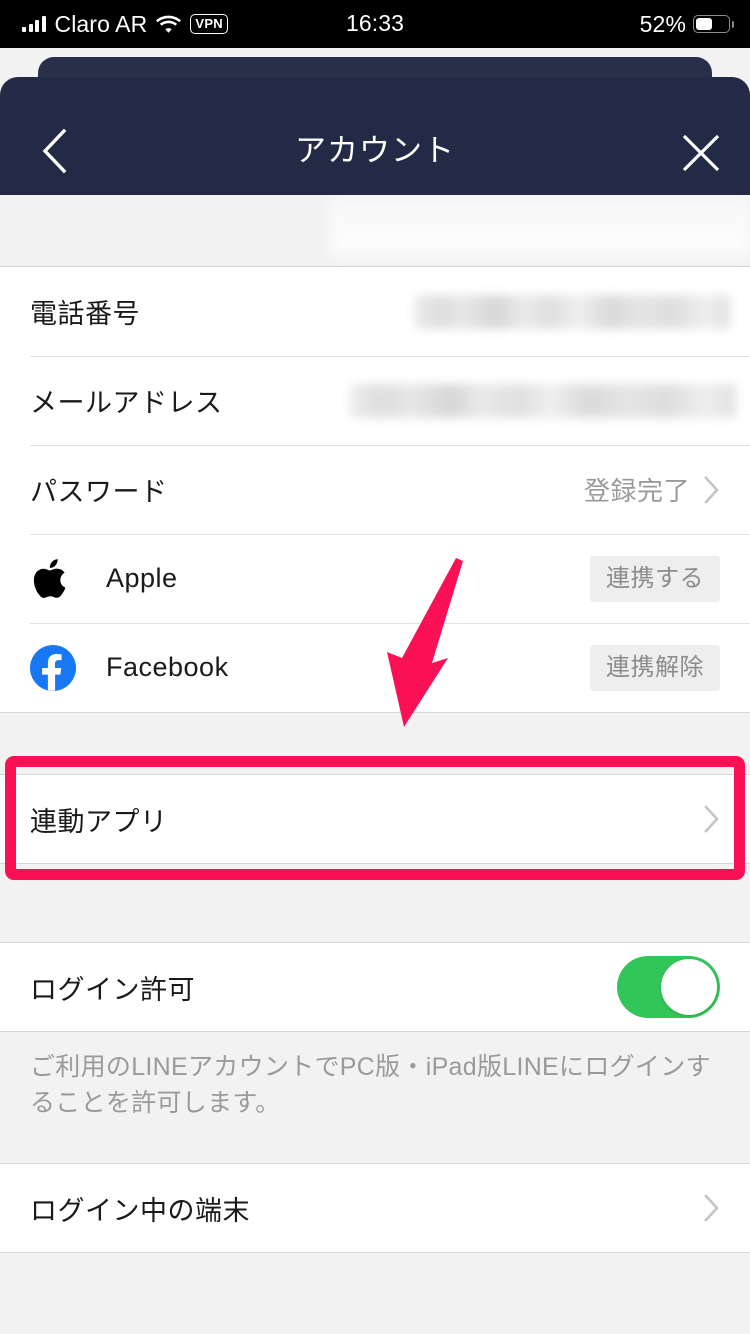  I want to click on battery-icon, so click(713, 24).